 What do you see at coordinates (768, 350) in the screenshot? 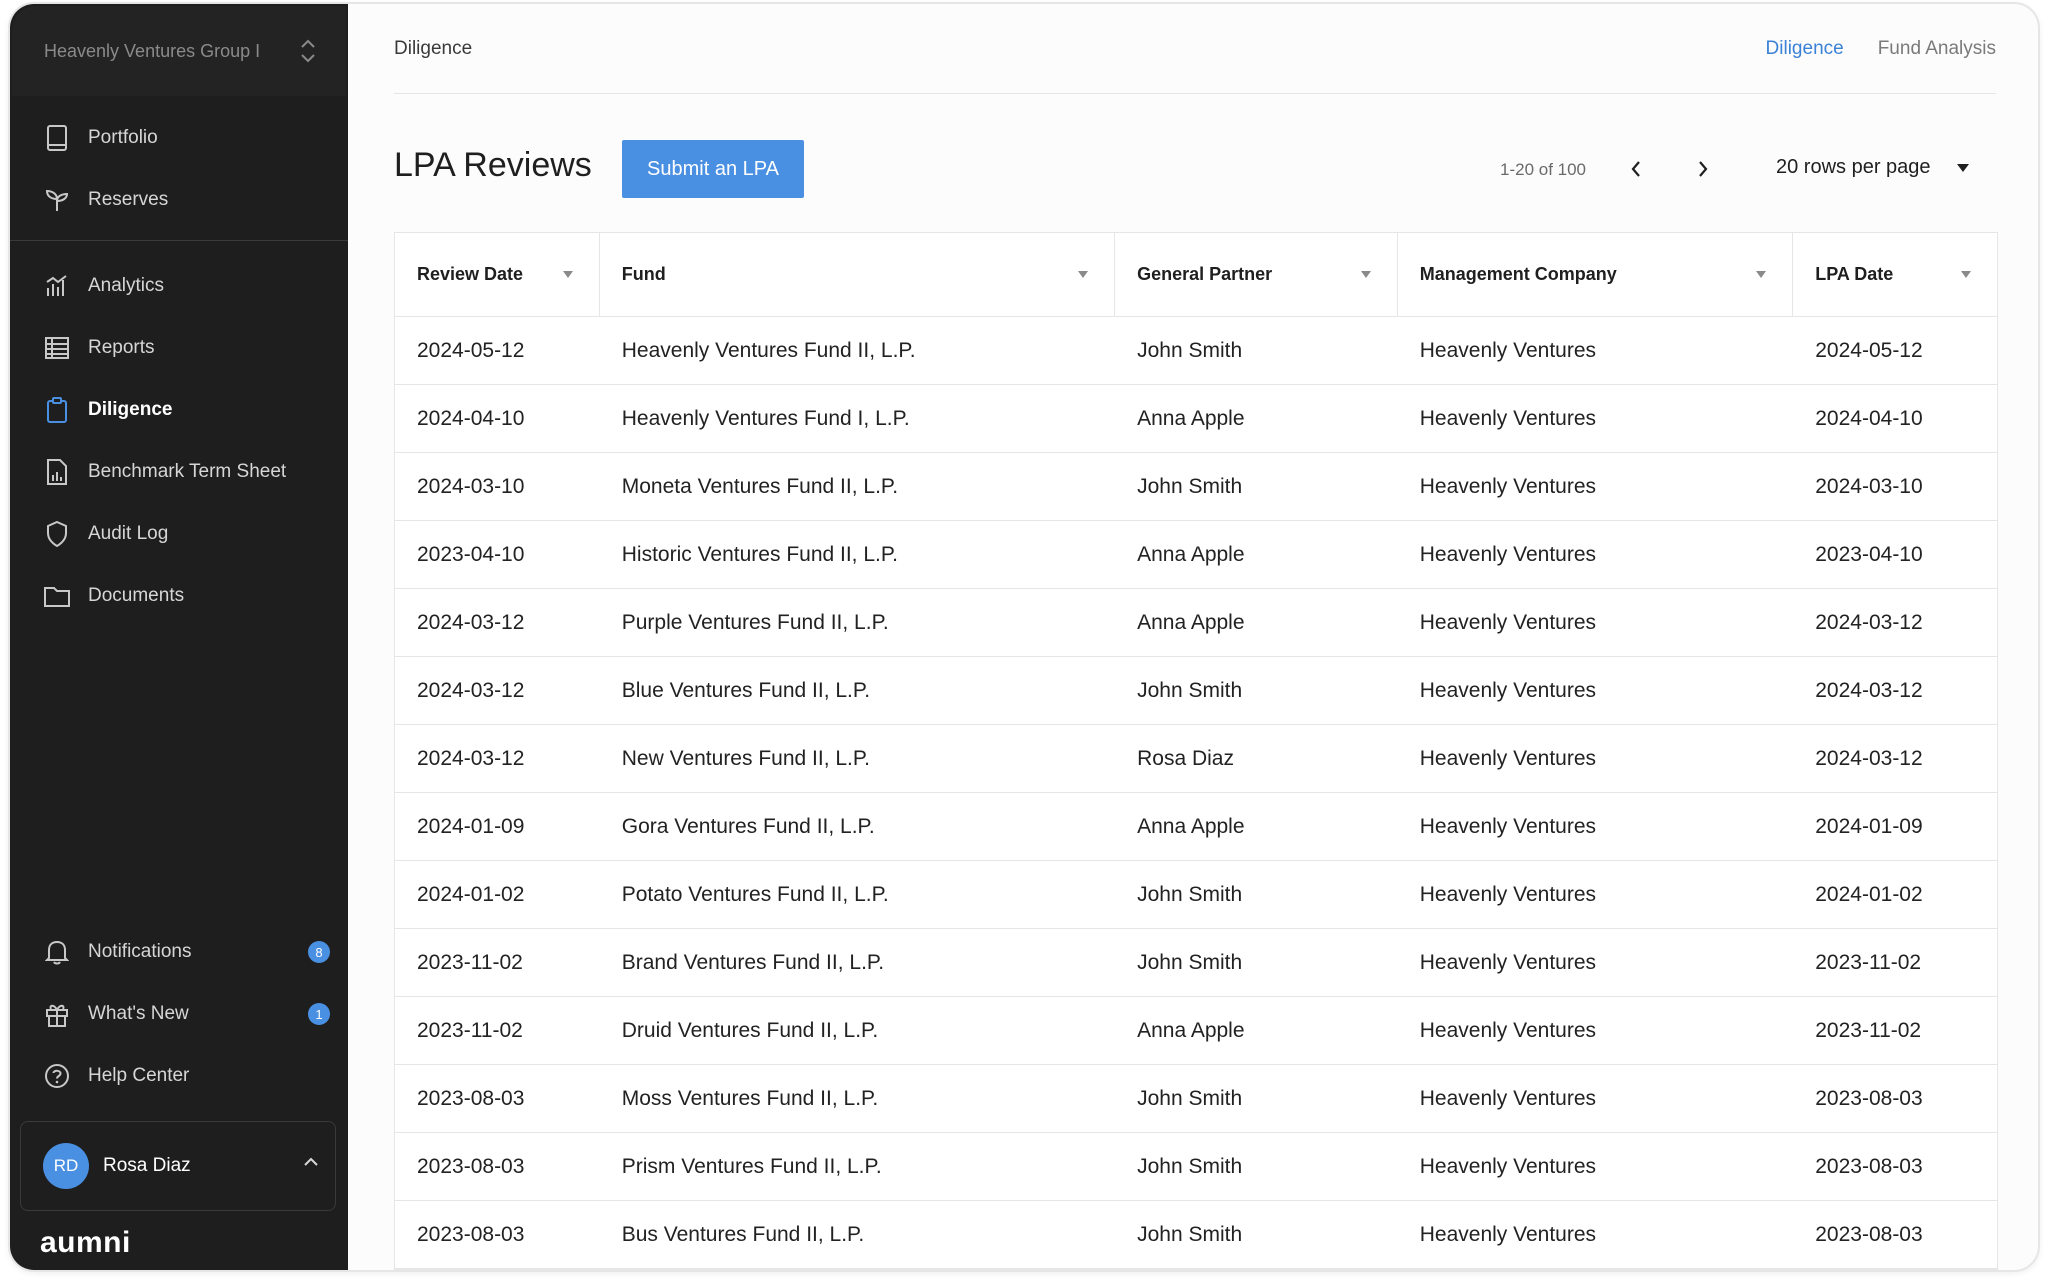
I see `fund-cell: Heavenly Ventures Fund II, L.P.` at bounding box center [768, 350].